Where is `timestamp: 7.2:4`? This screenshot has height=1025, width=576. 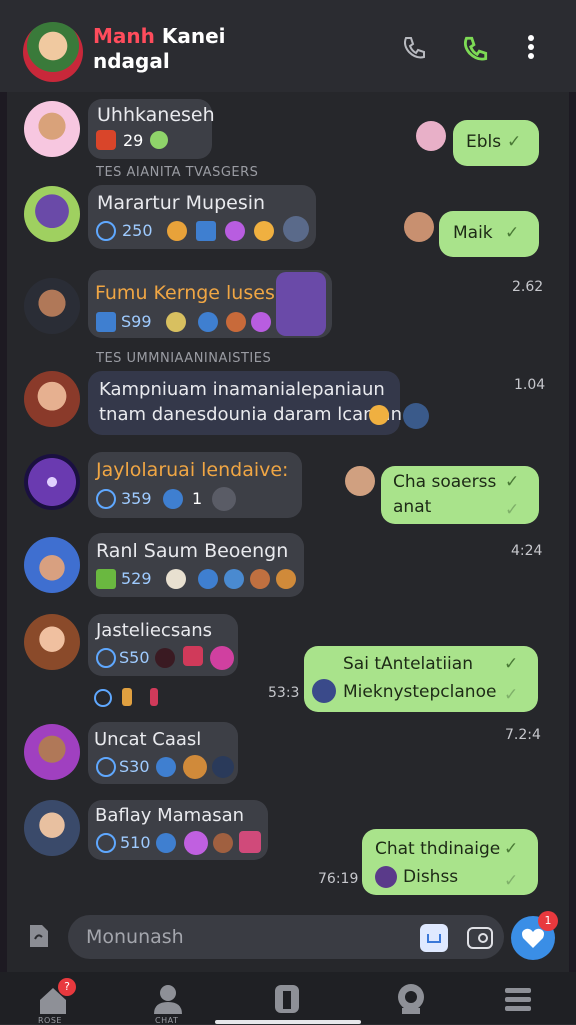 timestamp: 7.2:4 is located at coordinates (523, 735).